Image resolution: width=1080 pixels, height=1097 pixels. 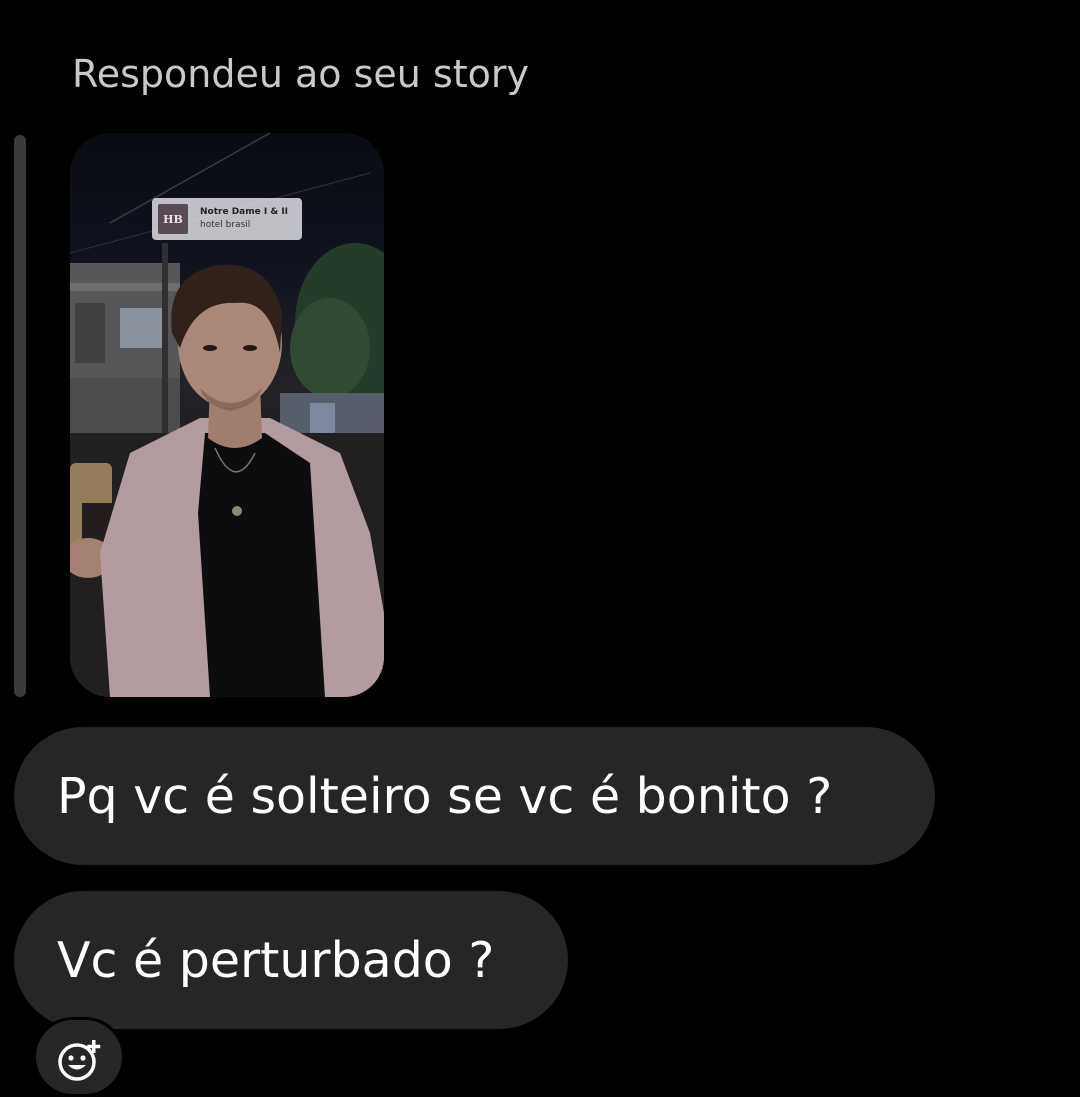 I want to click on song-title: Notre Dame I & II, so click(x=244, y=212).